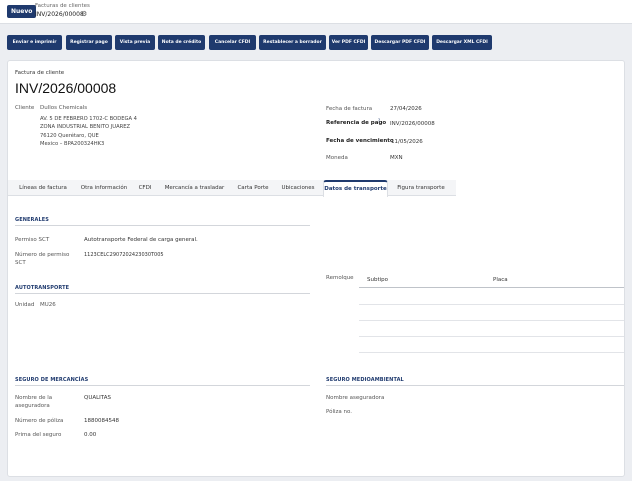 This screenshot has width=632, height=481. What do you see at coordinates (141, 240) in the screenshot?
I see `permiso-sct-value: Autotransporte Federal de carga general.` at bounding box center [141, 240].